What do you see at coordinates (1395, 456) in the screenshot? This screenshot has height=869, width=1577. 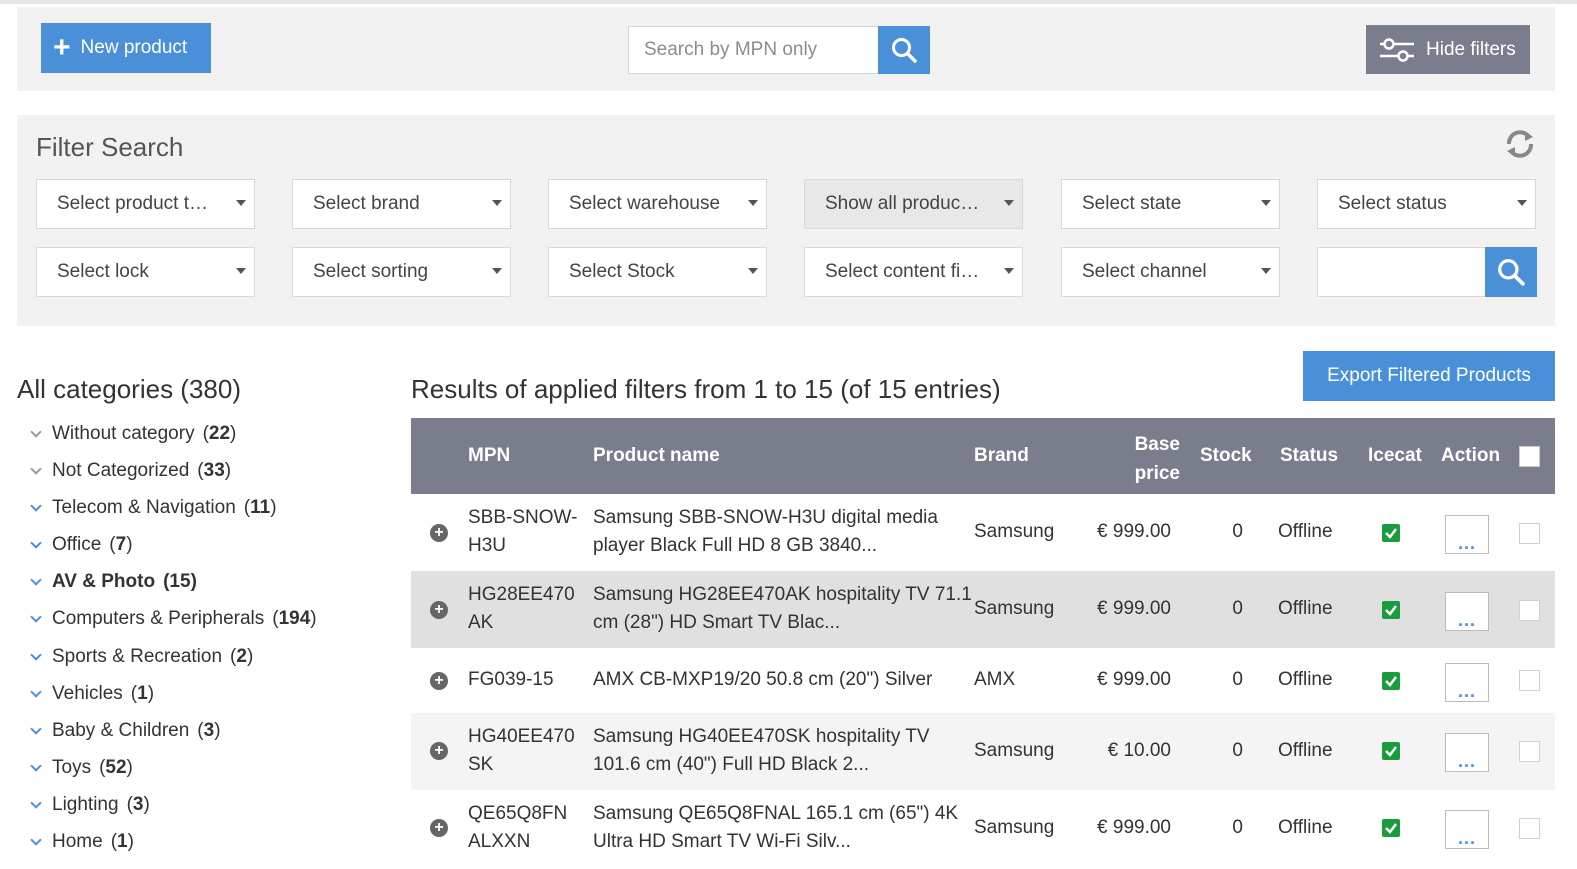 I see `column-header-icecat: Icecat` at bounding box center [1395, 456].